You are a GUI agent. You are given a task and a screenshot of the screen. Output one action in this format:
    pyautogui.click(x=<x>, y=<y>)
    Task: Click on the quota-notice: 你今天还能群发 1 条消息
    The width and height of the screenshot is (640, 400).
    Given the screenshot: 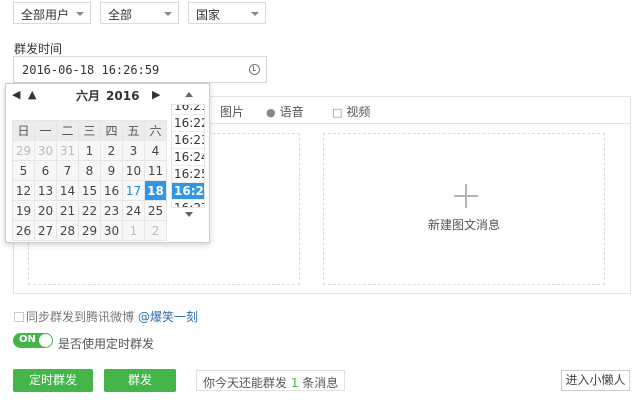 What is the action you would take?
    pyautogui.click(x=271, y=380)
    